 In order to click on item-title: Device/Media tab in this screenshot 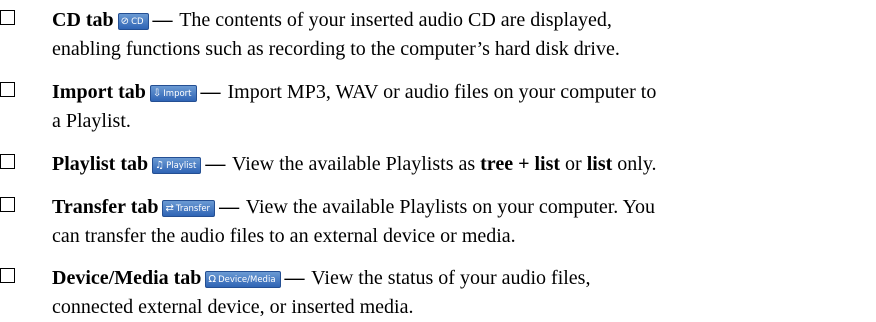, I will do `click(127, 278)`.